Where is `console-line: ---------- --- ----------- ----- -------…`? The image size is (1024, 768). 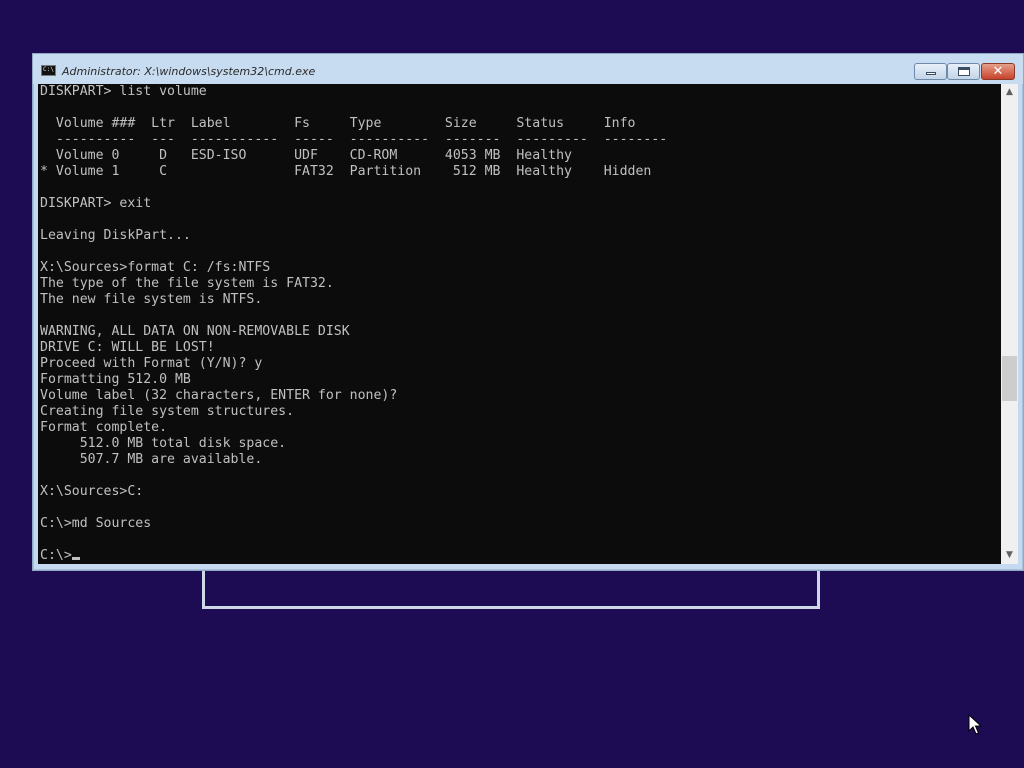 console-line: ---------- --- ----------- ----- -------… is located at coordinates (354, 139).